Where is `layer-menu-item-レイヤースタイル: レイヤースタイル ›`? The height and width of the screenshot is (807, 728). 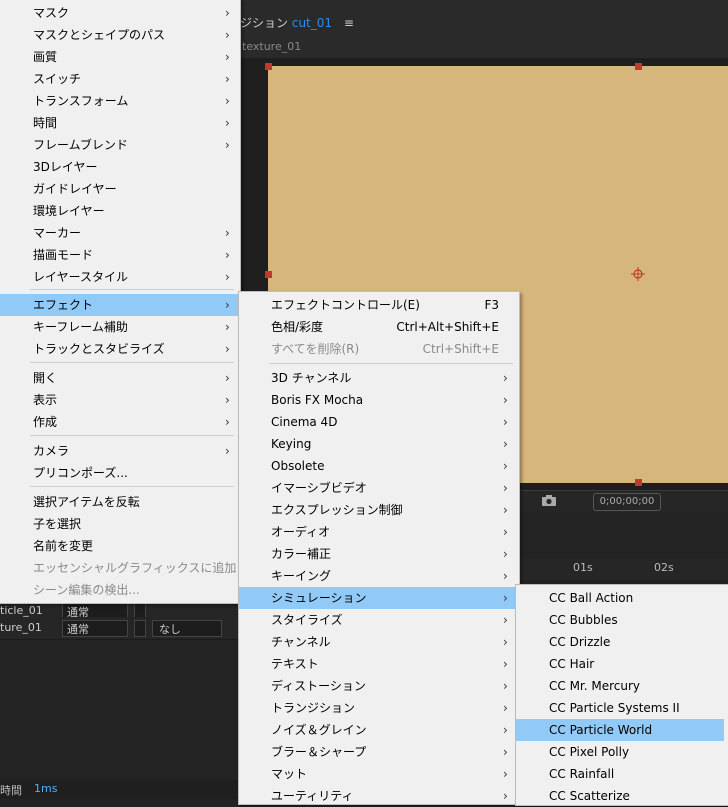
layer-menu-item-レイヤースタイル: レイヤースタイル › is located at coordinates (119, 277).